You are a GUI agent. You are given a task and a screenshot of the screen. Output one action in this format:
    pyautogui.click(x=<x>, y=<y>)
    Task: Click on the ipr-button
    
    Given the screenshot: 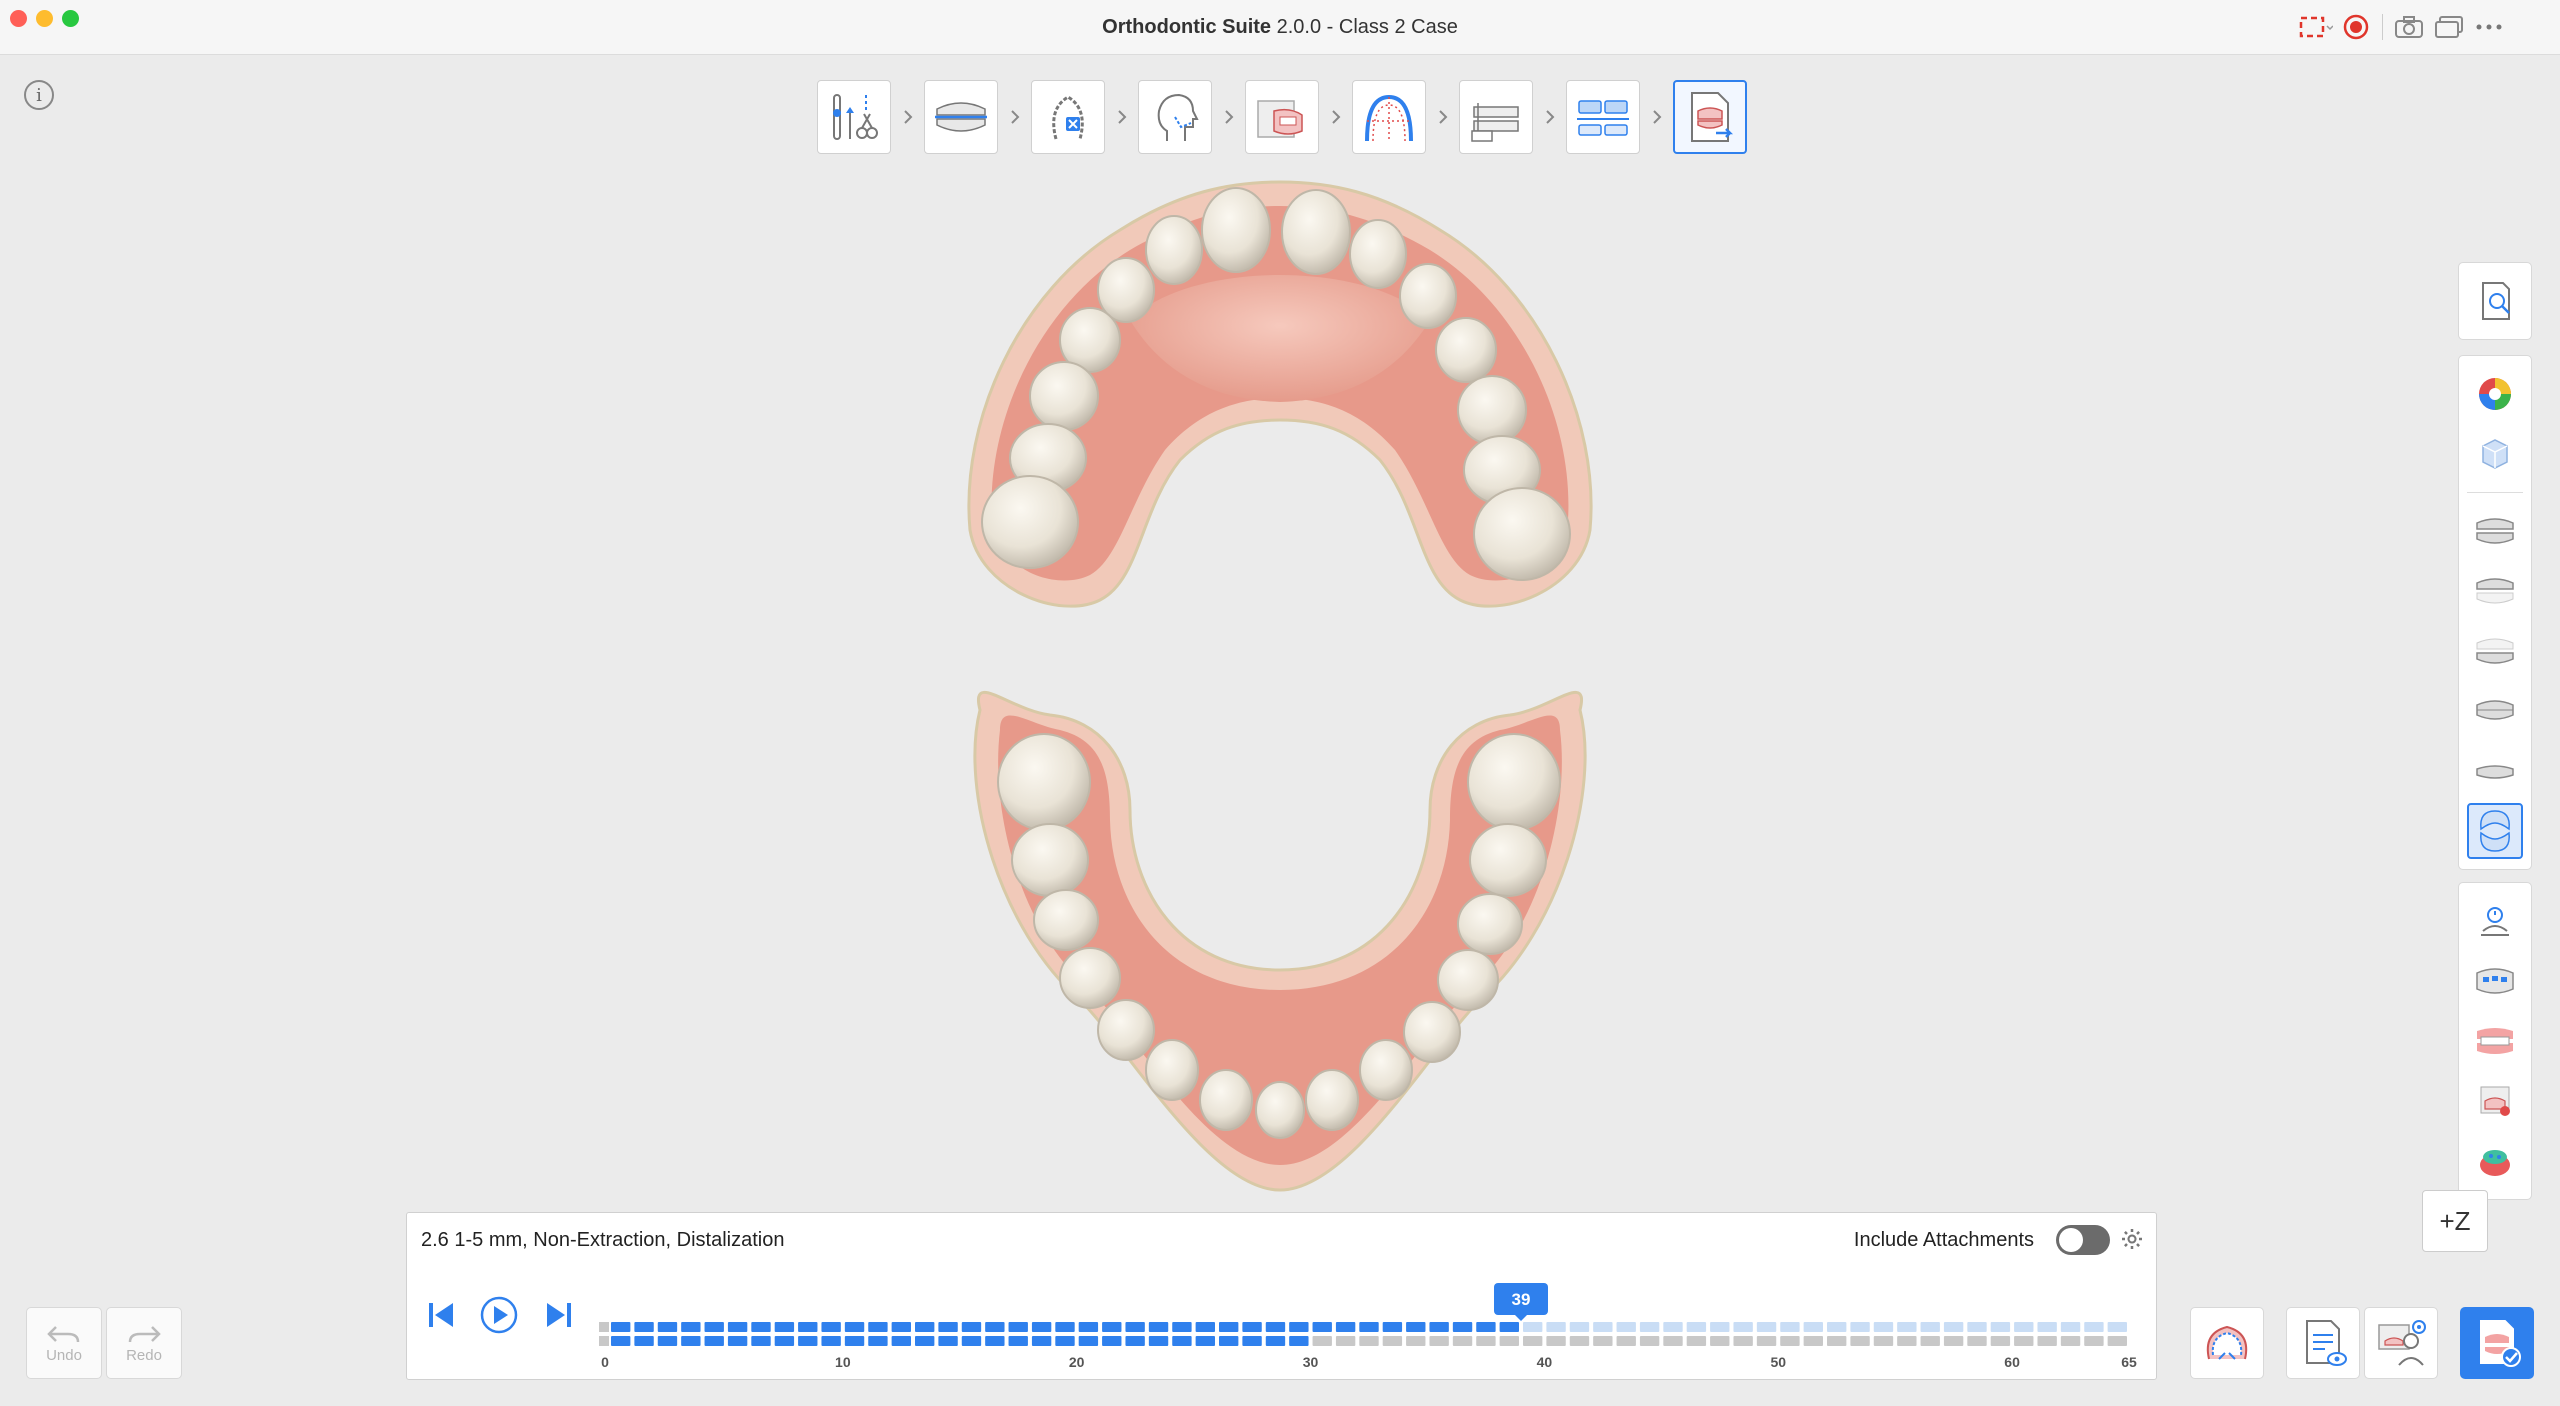 What is the action you would take?
    pyautogui.click(x=2495, y=1101)
    